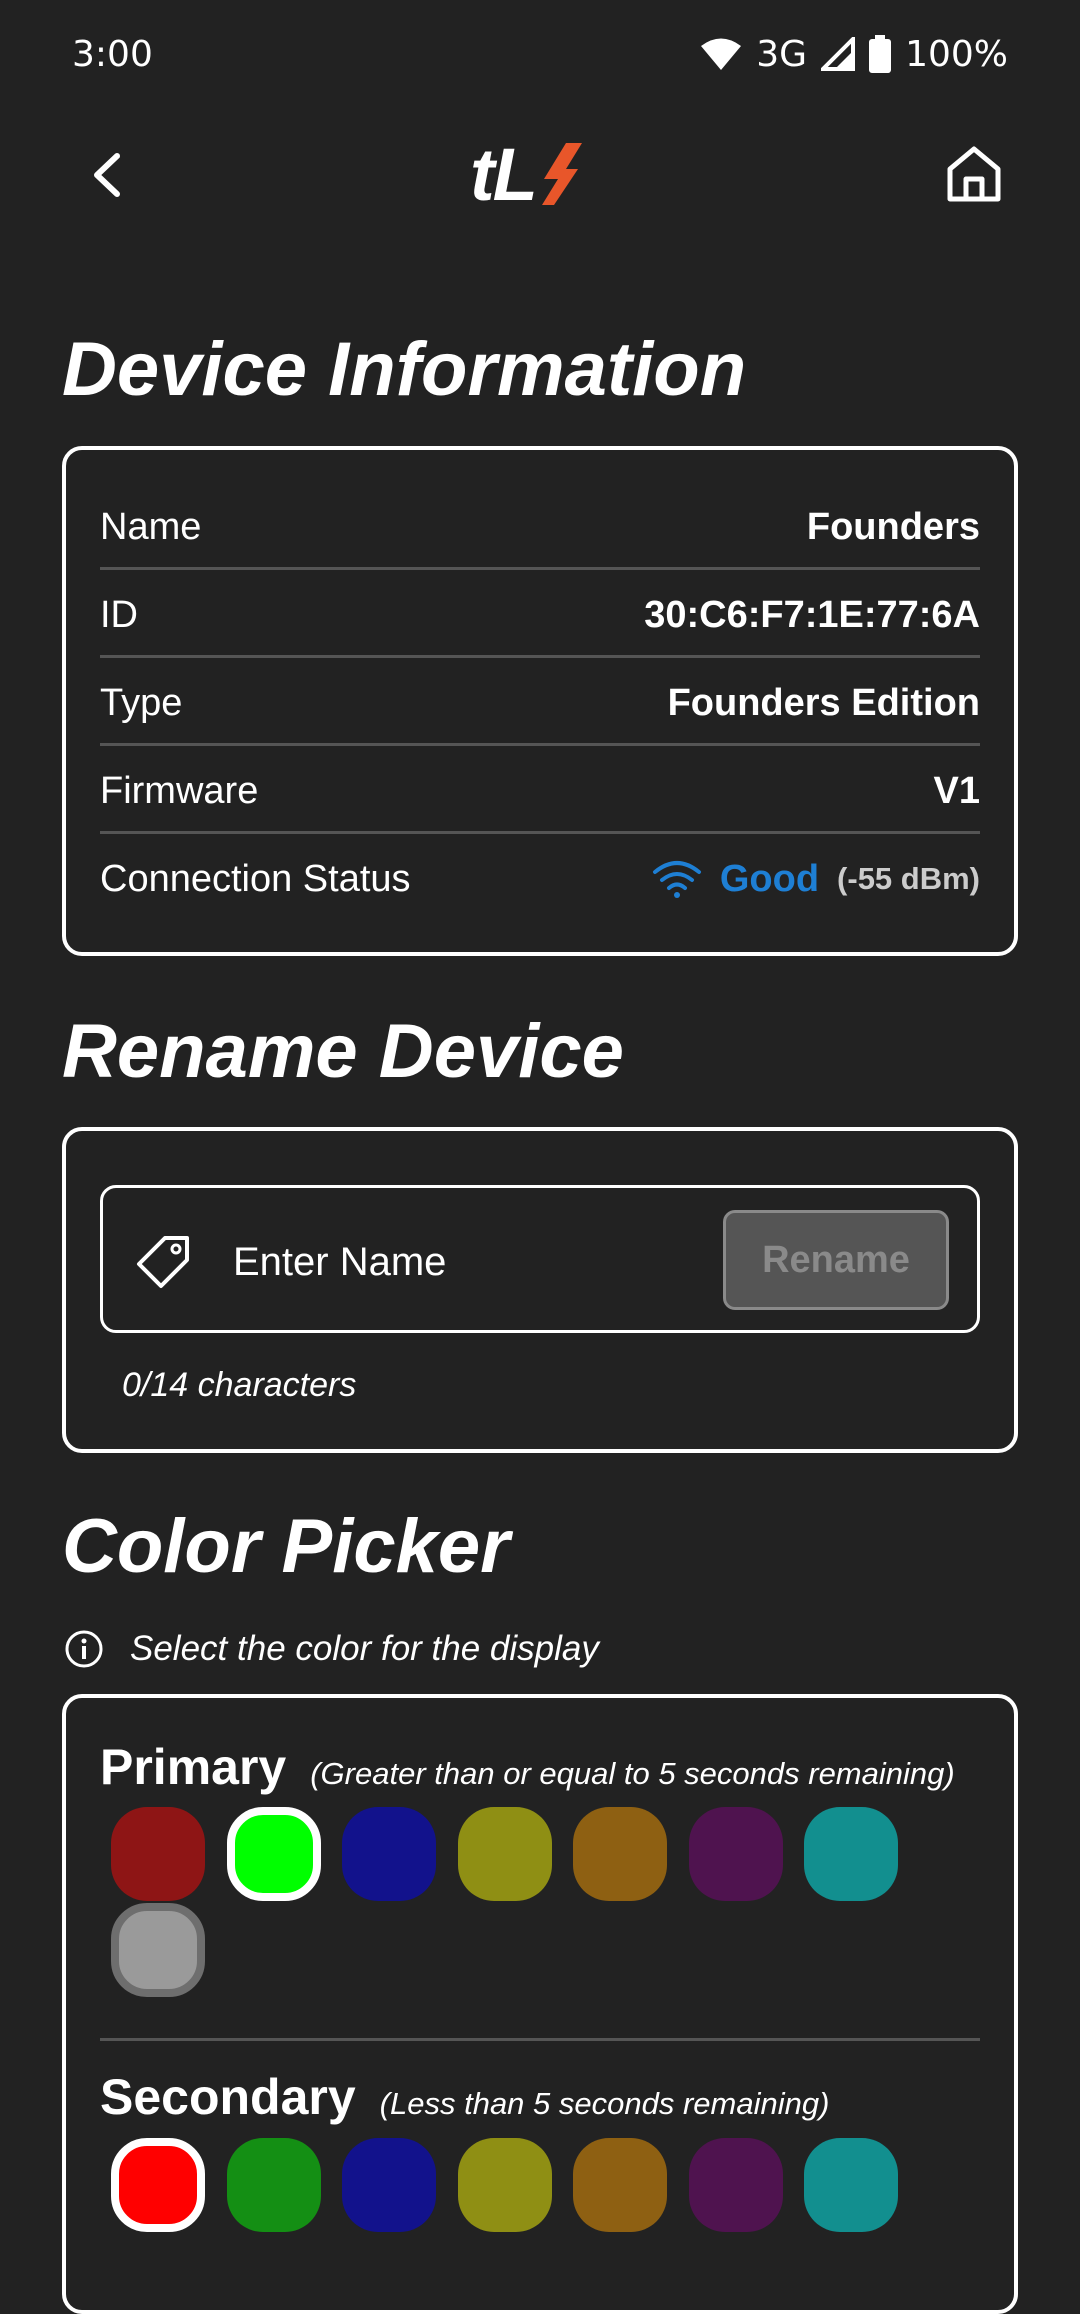 Image resolution: width=1080 pixels, height=2314 pixels. I want to click on secondary-swatch-yellow, so click(504, 2185).